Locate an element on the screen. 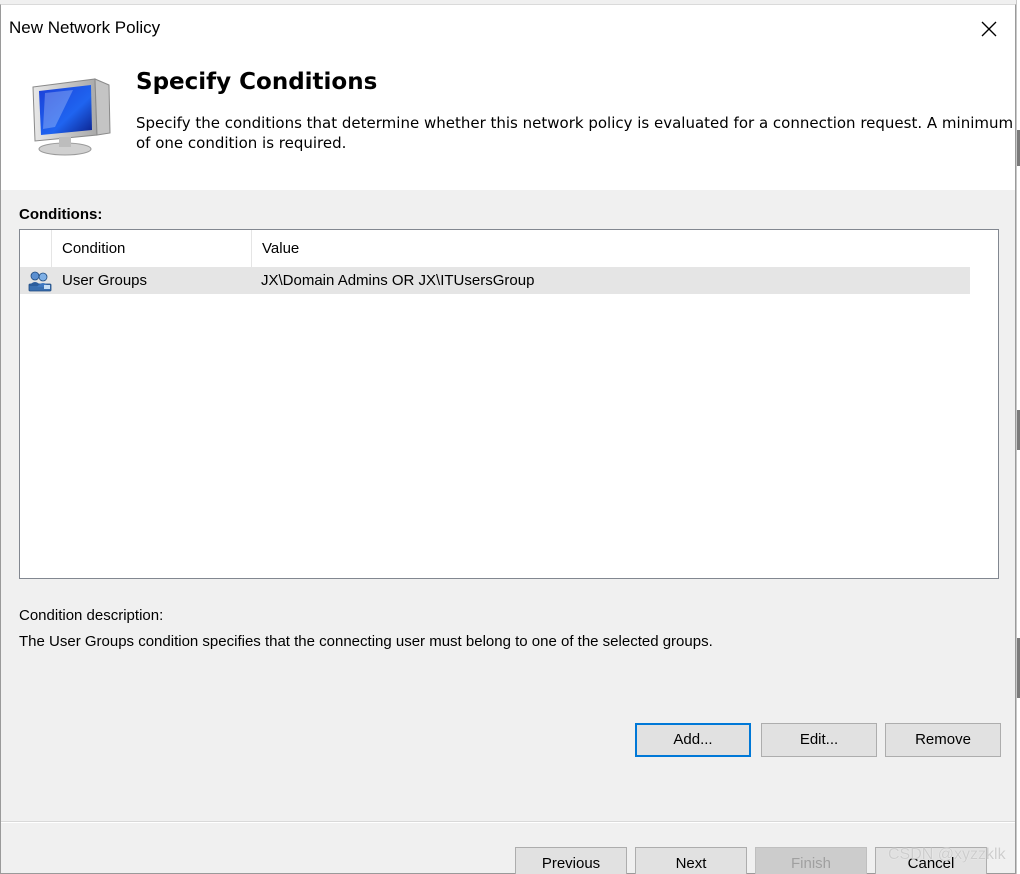  title-bar: New Network Policy is located at coordinates (508, 30).